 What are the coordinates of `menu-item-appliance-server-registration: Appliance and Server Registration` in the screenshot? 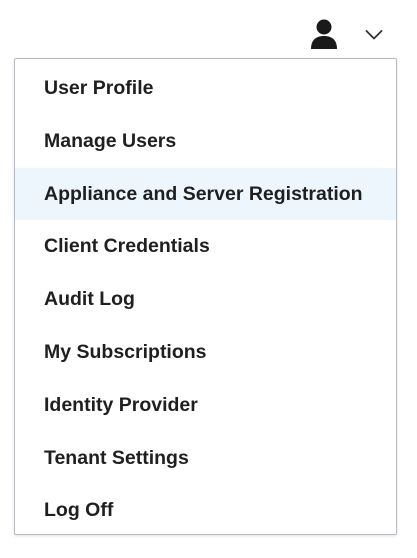 It's located at (205, 194).